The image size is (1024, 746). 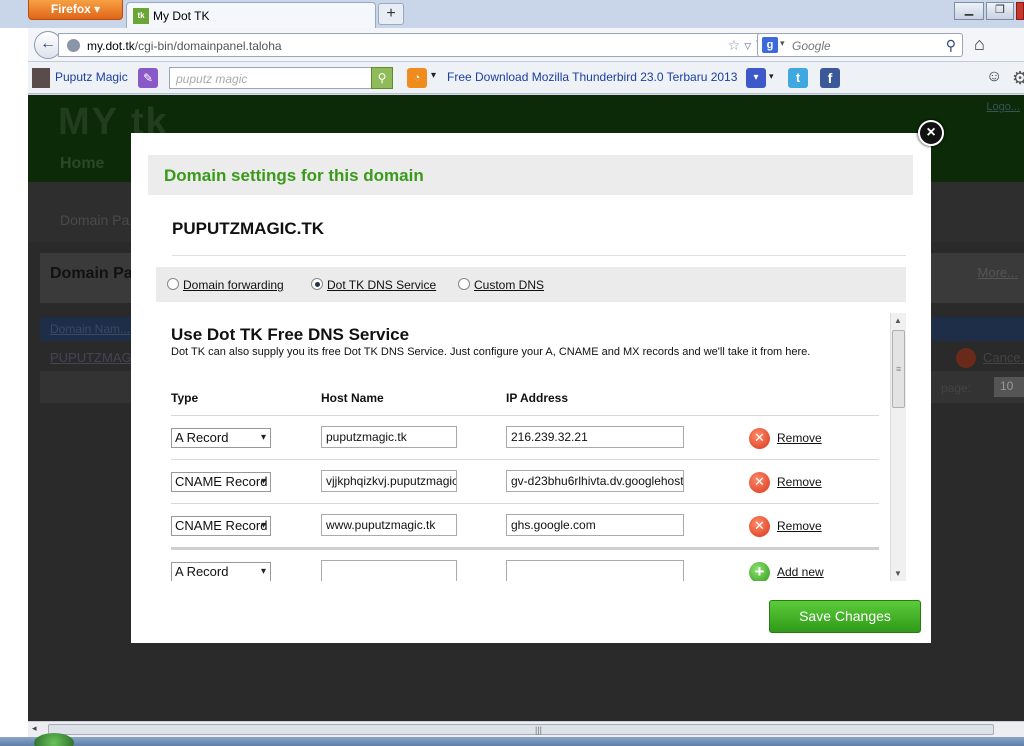 What do you see at coordinates (994, 77) in the screenshot?
I see `user-account-icon: ☺` at bounding box center [994, 77].